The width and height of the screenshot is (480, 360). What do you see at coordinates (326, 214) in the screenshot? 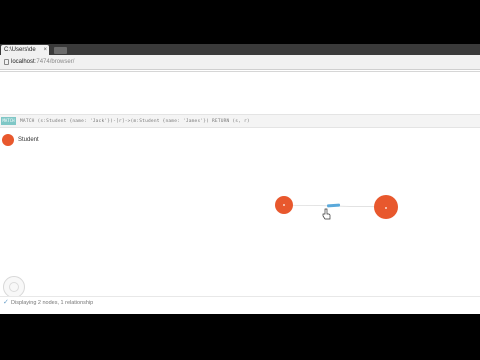
I see `cursor-hand-icon` at bounding box center [326, 214].